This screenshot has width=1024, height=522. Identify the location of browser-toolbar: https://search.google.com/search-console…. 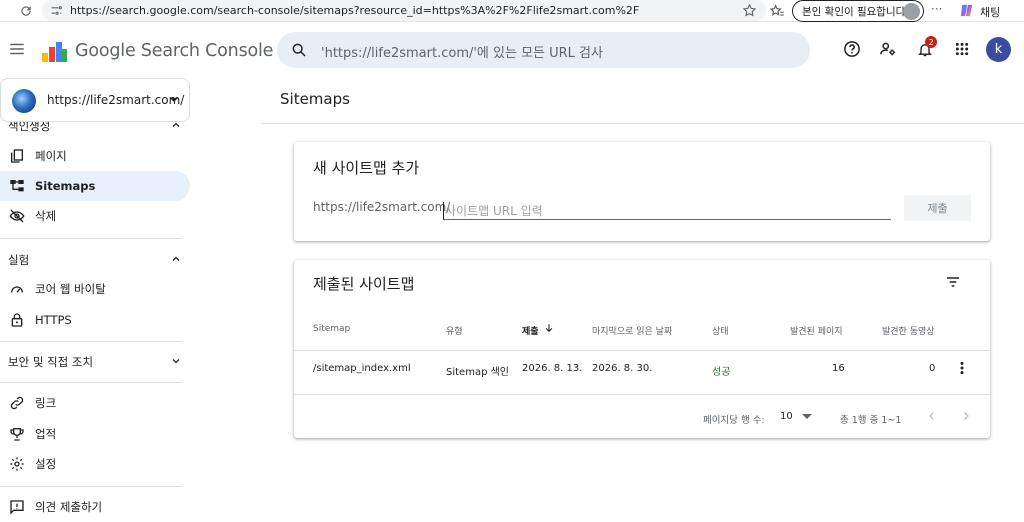
(512, 11).